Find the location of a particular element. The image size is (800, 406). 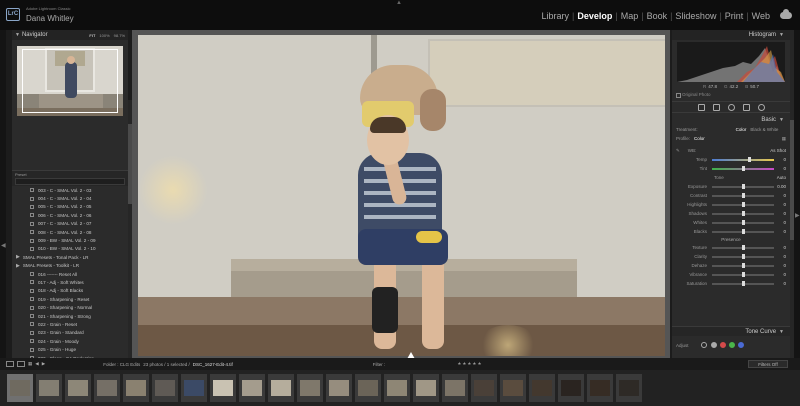

preset-item: 010 - BW - SMAL Vol. 2 - 10 is located at coordinates (72, 249).